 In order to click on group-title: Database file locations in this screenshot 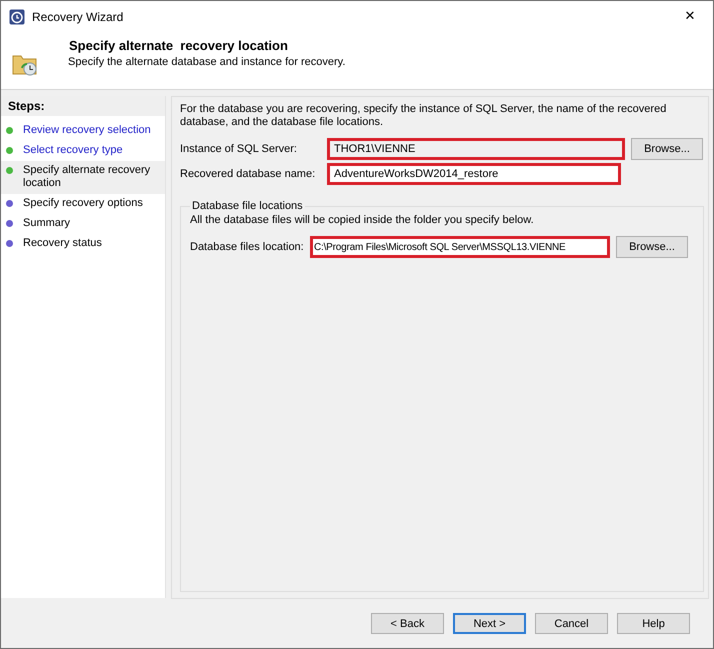, I will do `click(247, 206)`.